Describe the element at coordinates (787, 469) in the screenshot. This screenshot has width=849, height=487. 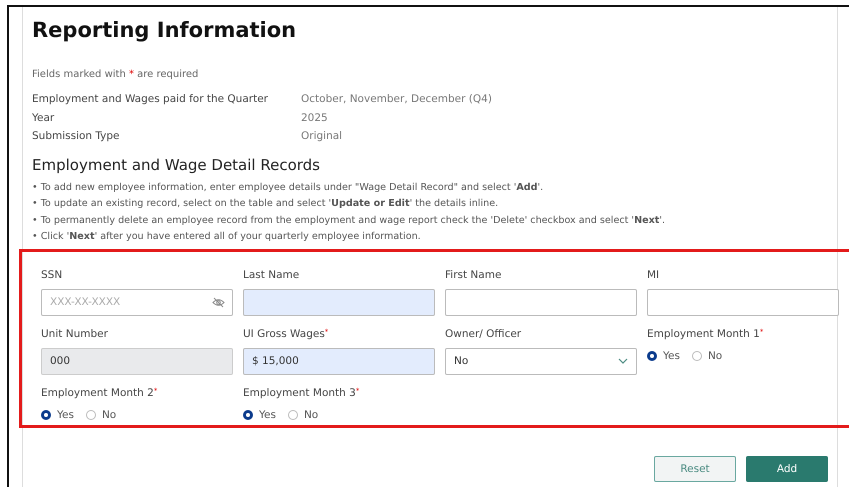
I see `add-button: Add` at that location.